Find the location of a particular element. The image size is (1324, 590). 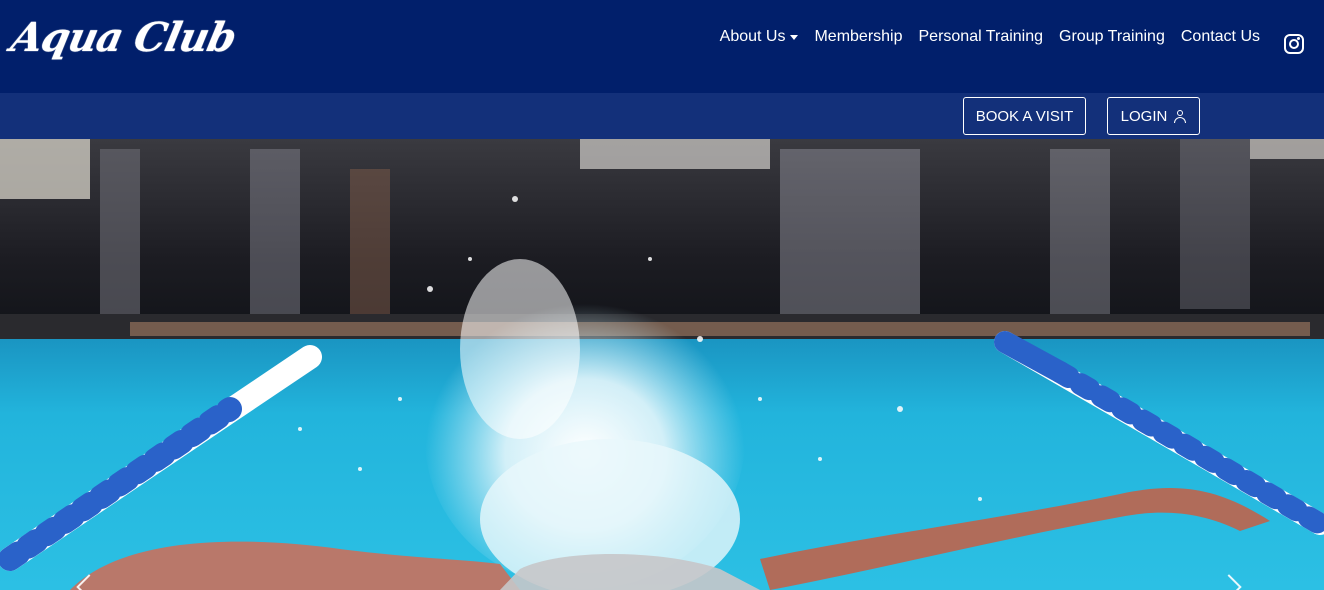

action-bar: BOOK A VISIT LOGIN is located at coordinates (662, 116).